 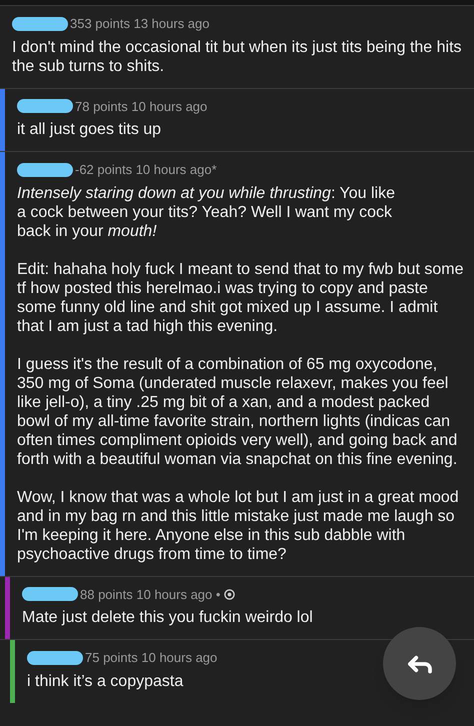 What do you see at coordinates (237, 411) in the screenshot?
I see `comment-text: I guess it's the result of a combination of 65 mg oxycodone, 350 mg of Soma (underated muscle relaxevr, makes you feel like jell-o), a tiny .25 mg bit of a xan, and a modest packed bowl of my all-time favorite strain, northern lights (indicas can often times compliment opioids very well), and going back and forth with a beautiful woman via snapchat on this fine evening.` at bounding box center [237, 411].